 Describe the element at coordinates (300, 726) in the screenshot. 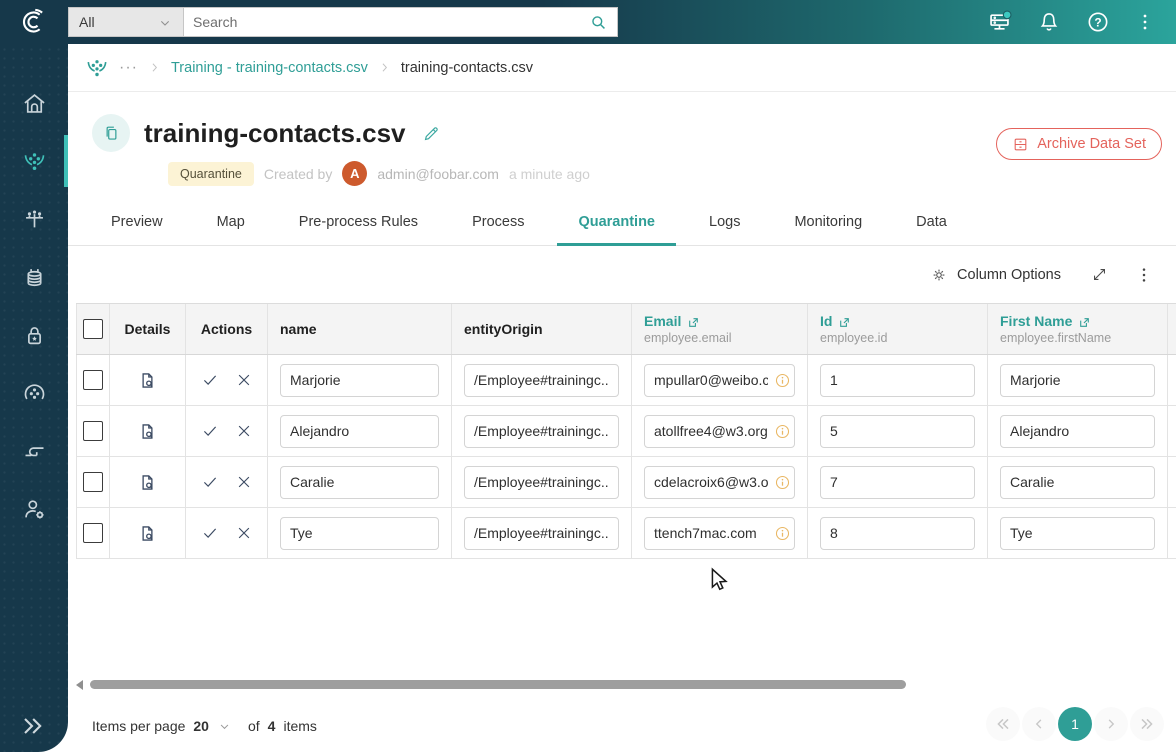

I see `items-label: items` at that location.